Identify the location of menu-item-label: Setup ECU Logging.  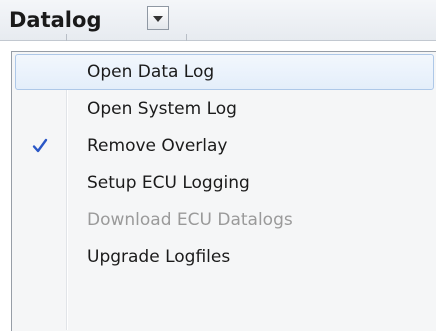
(168, 183).